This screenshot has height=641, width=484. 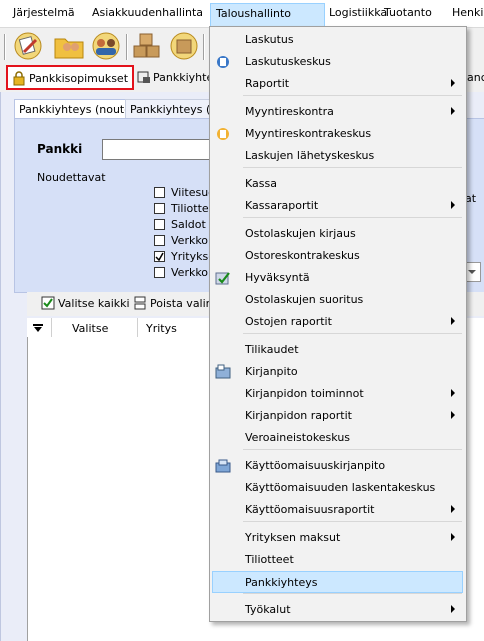 What do you see at coordinates (337, 40) in the screenshot?
I see `menu-item-laskutus: Laskutus` at bounding box center [337, 40].